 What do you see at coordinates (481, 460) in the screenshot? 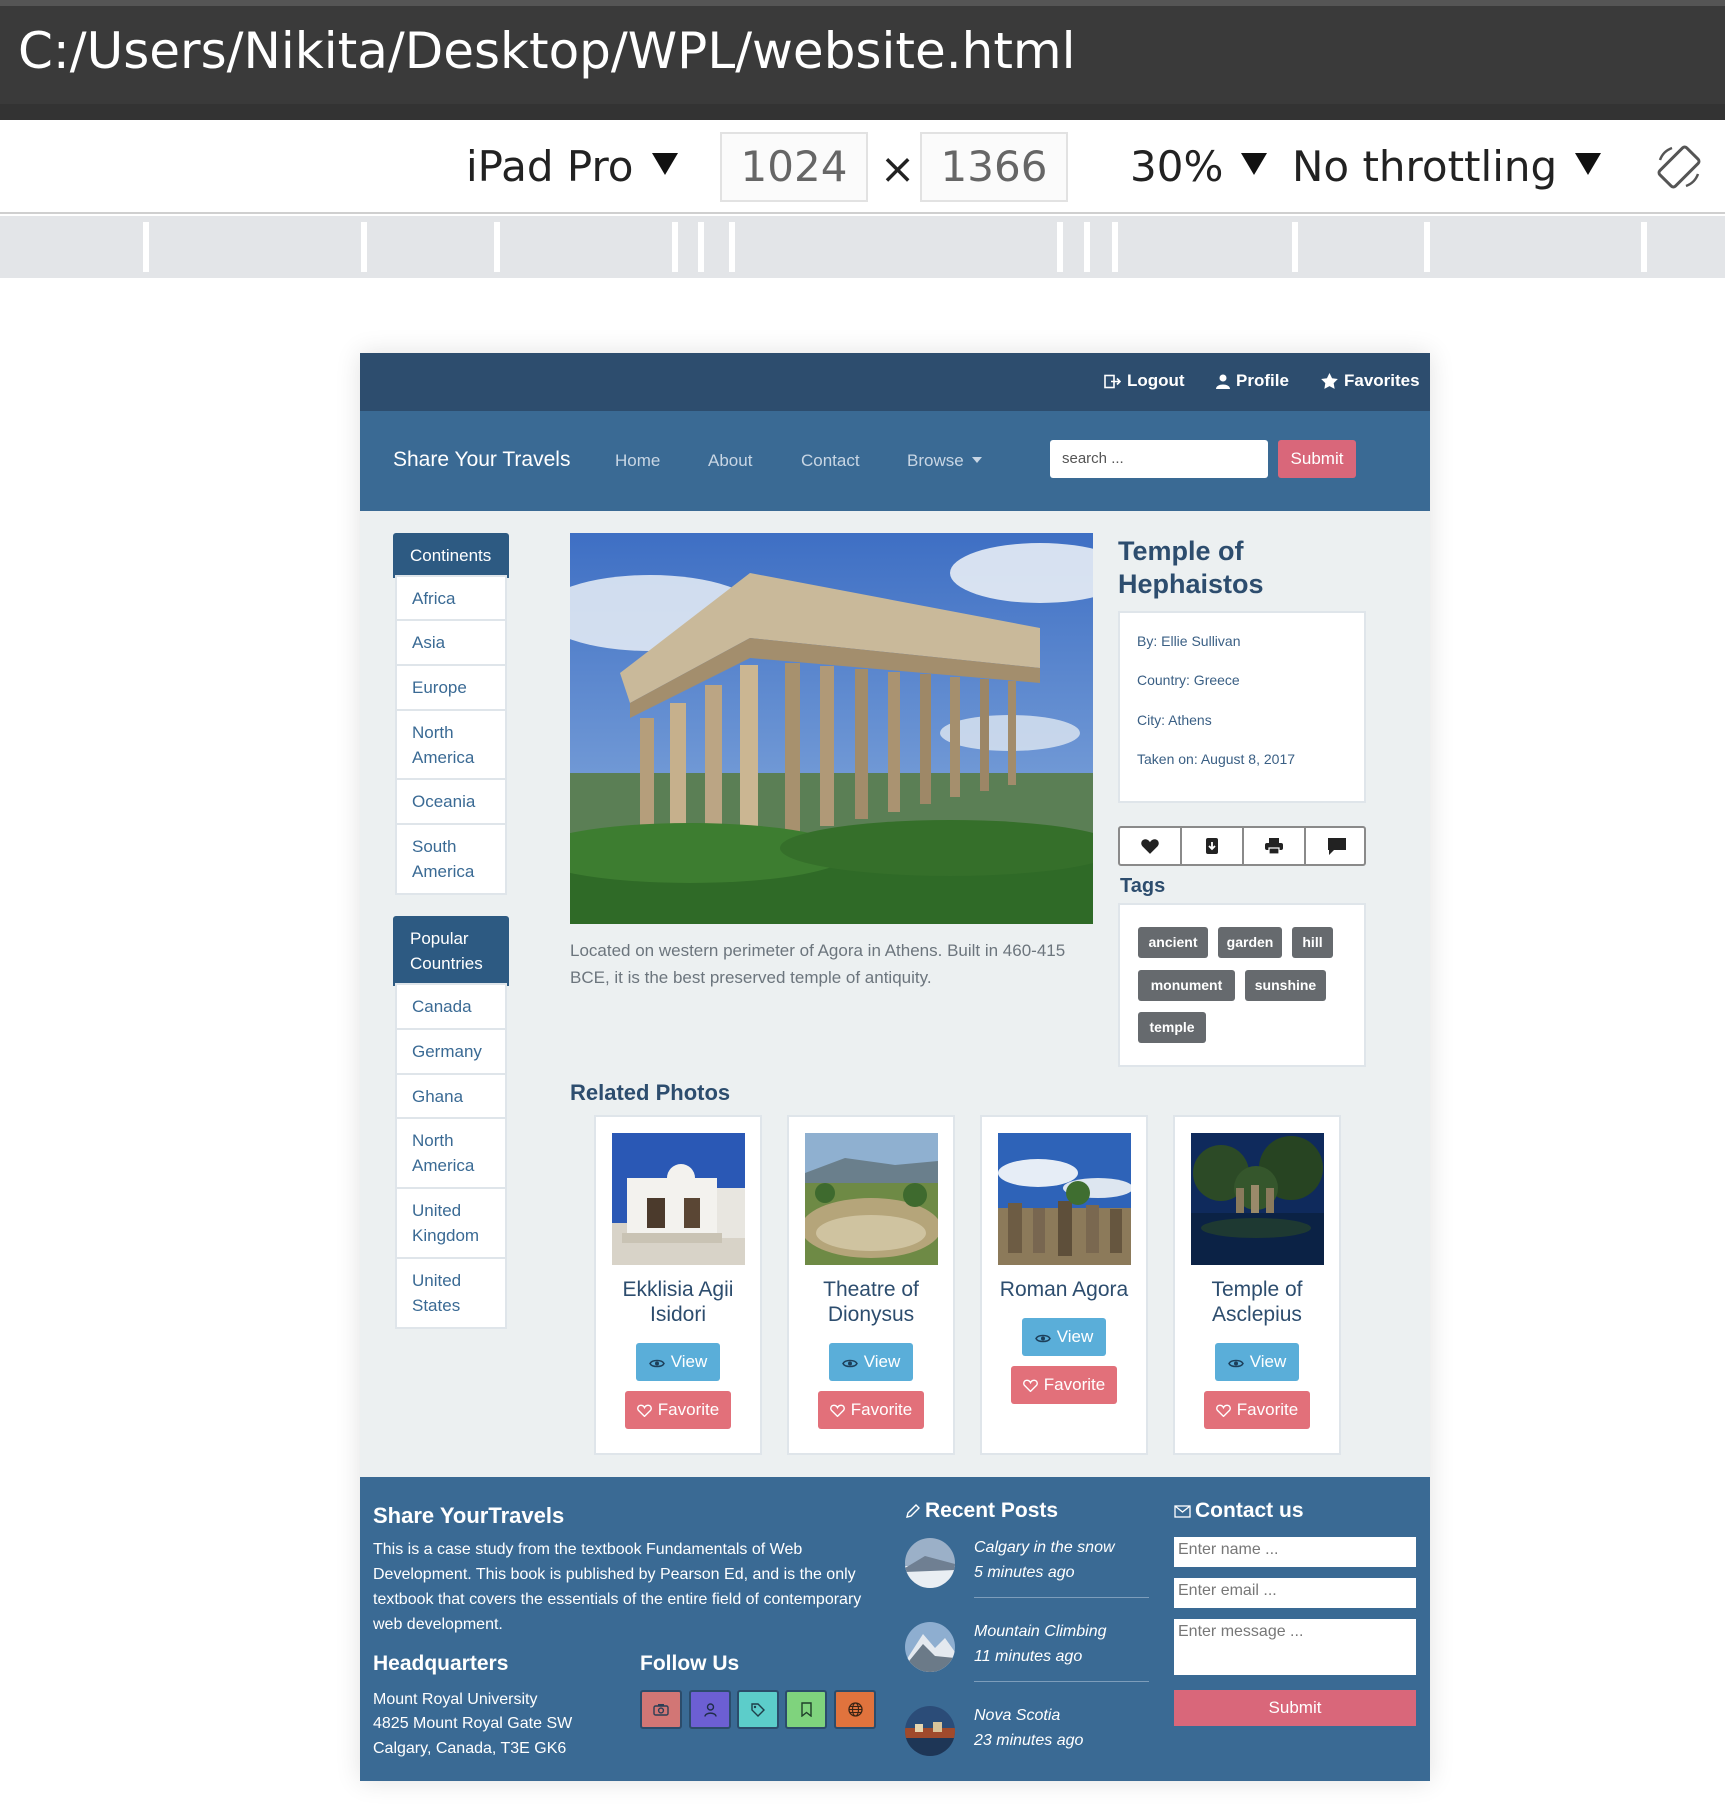
I see `site-brand: Share Your Travels` at bounding box center [481, 460].